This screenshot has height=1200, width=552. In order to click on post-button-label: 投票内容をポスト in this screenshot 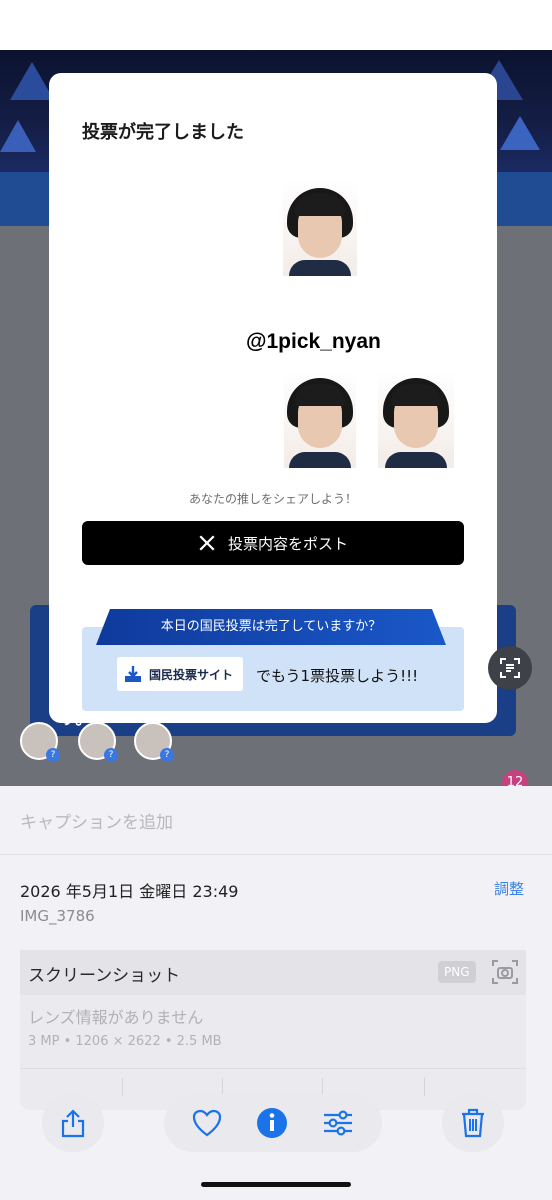, I will do `click(287, 543)`.